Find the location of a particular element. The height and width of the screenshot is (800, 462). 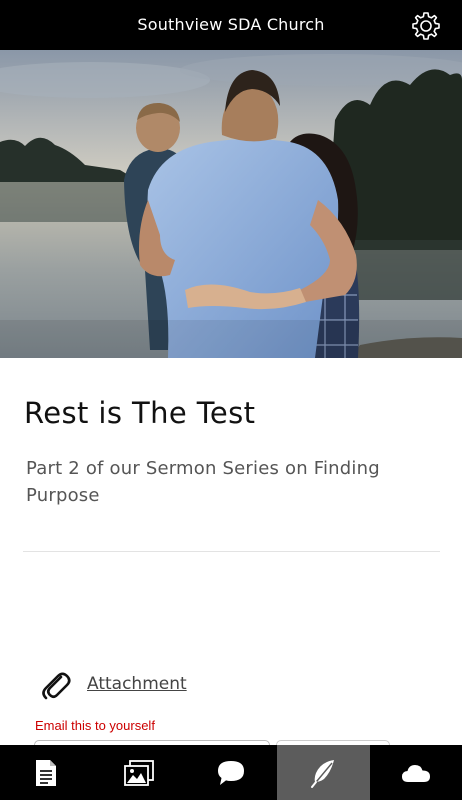

attachment-row: Attachment is located at coordinates (112, 684).